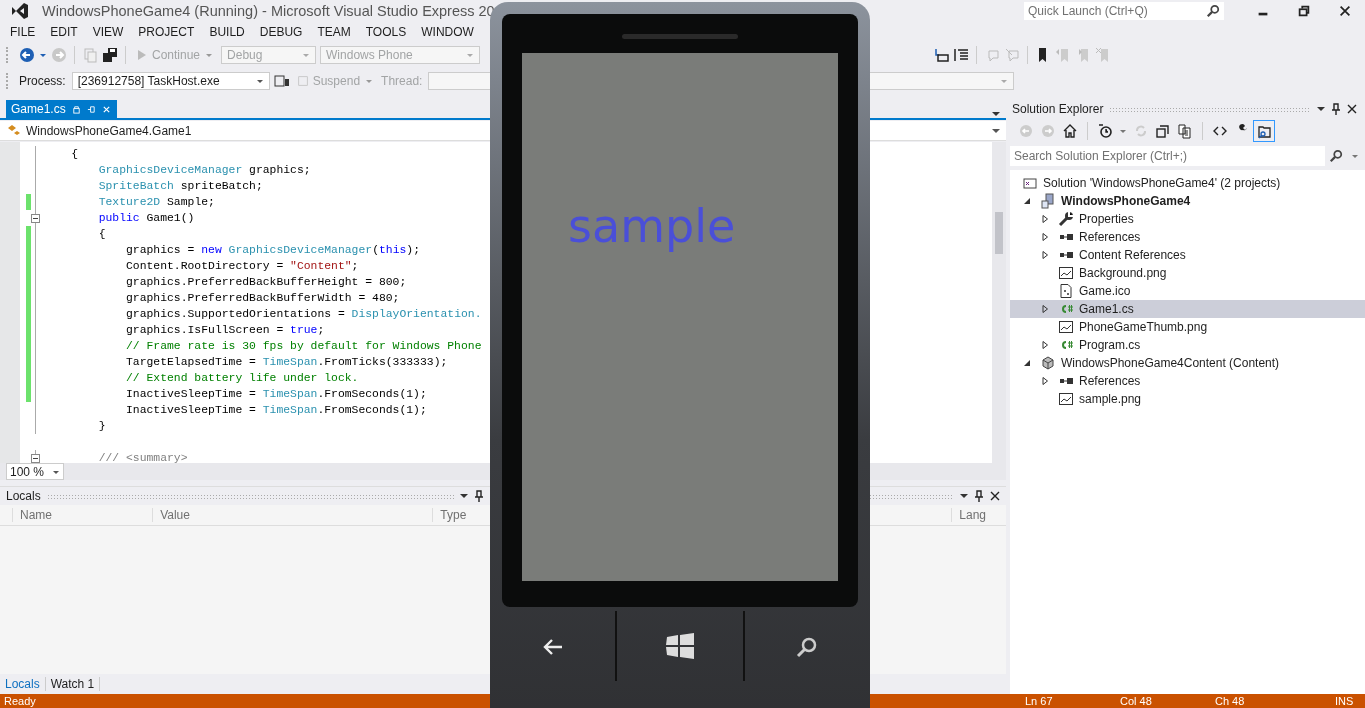 The image size is (1365, 708). Describe the element at coordinates (1187, 399) in the screenshot. I see `tree-item: sample.png` at that location.